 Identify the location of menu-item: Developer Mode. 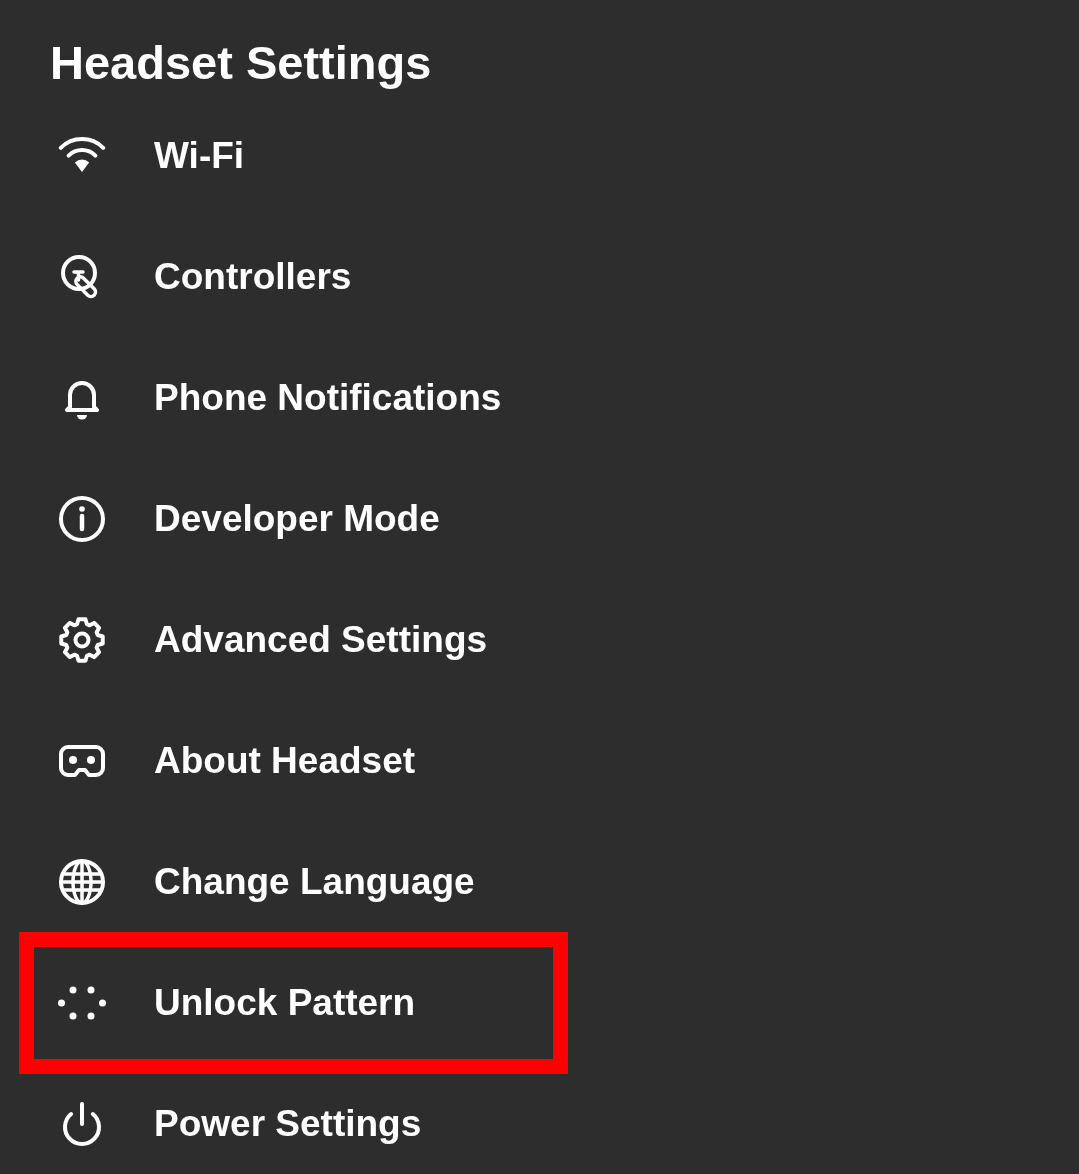
(249, 518).